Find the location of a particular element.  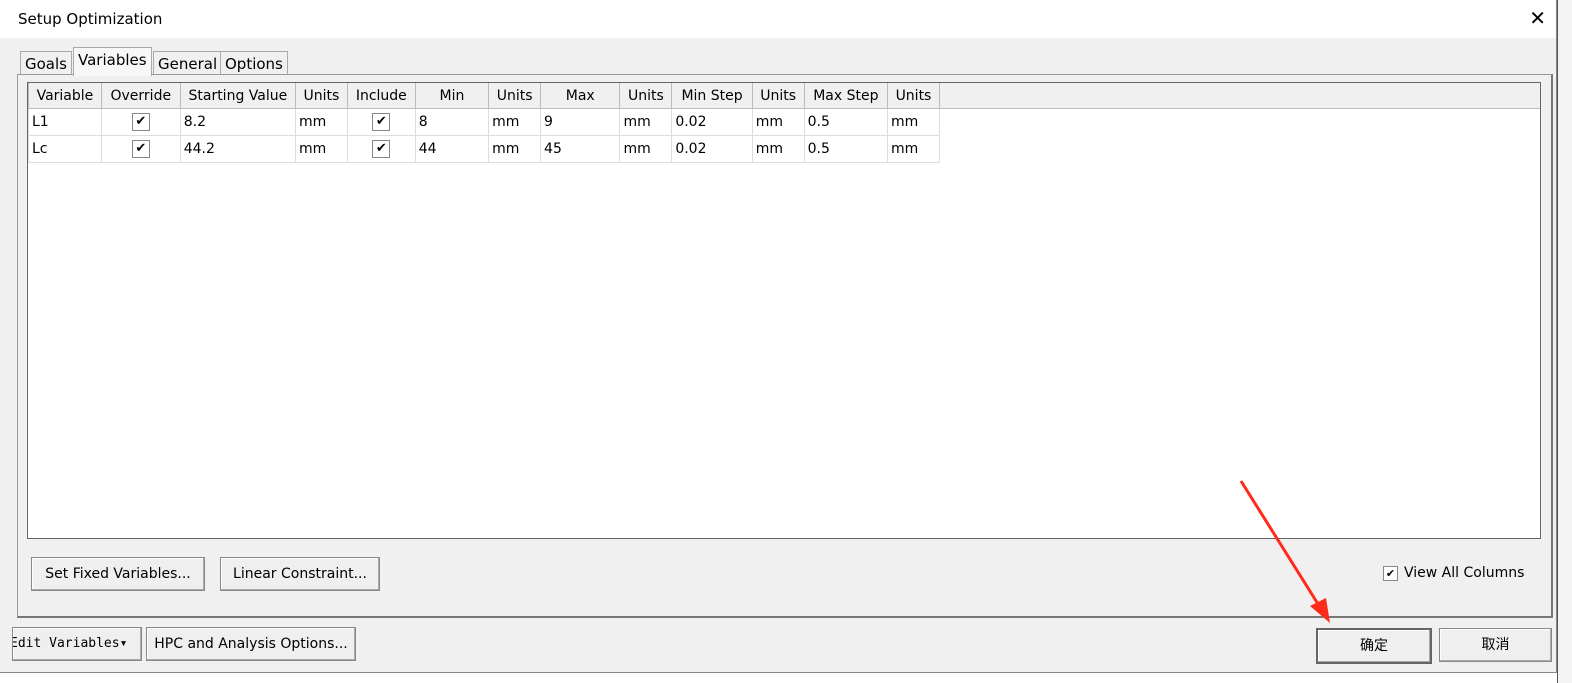

arrow-head-icon is located at coordinates (1320, 610).